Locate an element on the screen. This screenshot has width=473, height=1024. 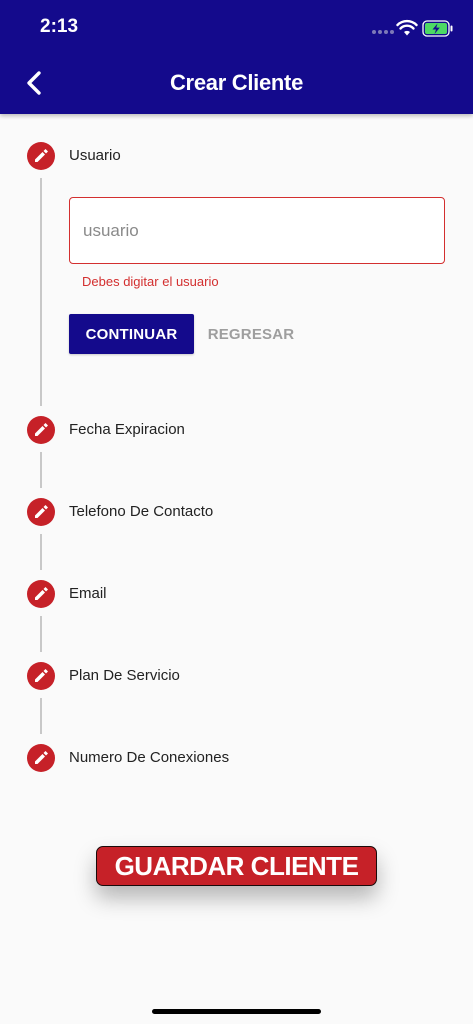
home-indicator is located at coordinates (236, 1011).